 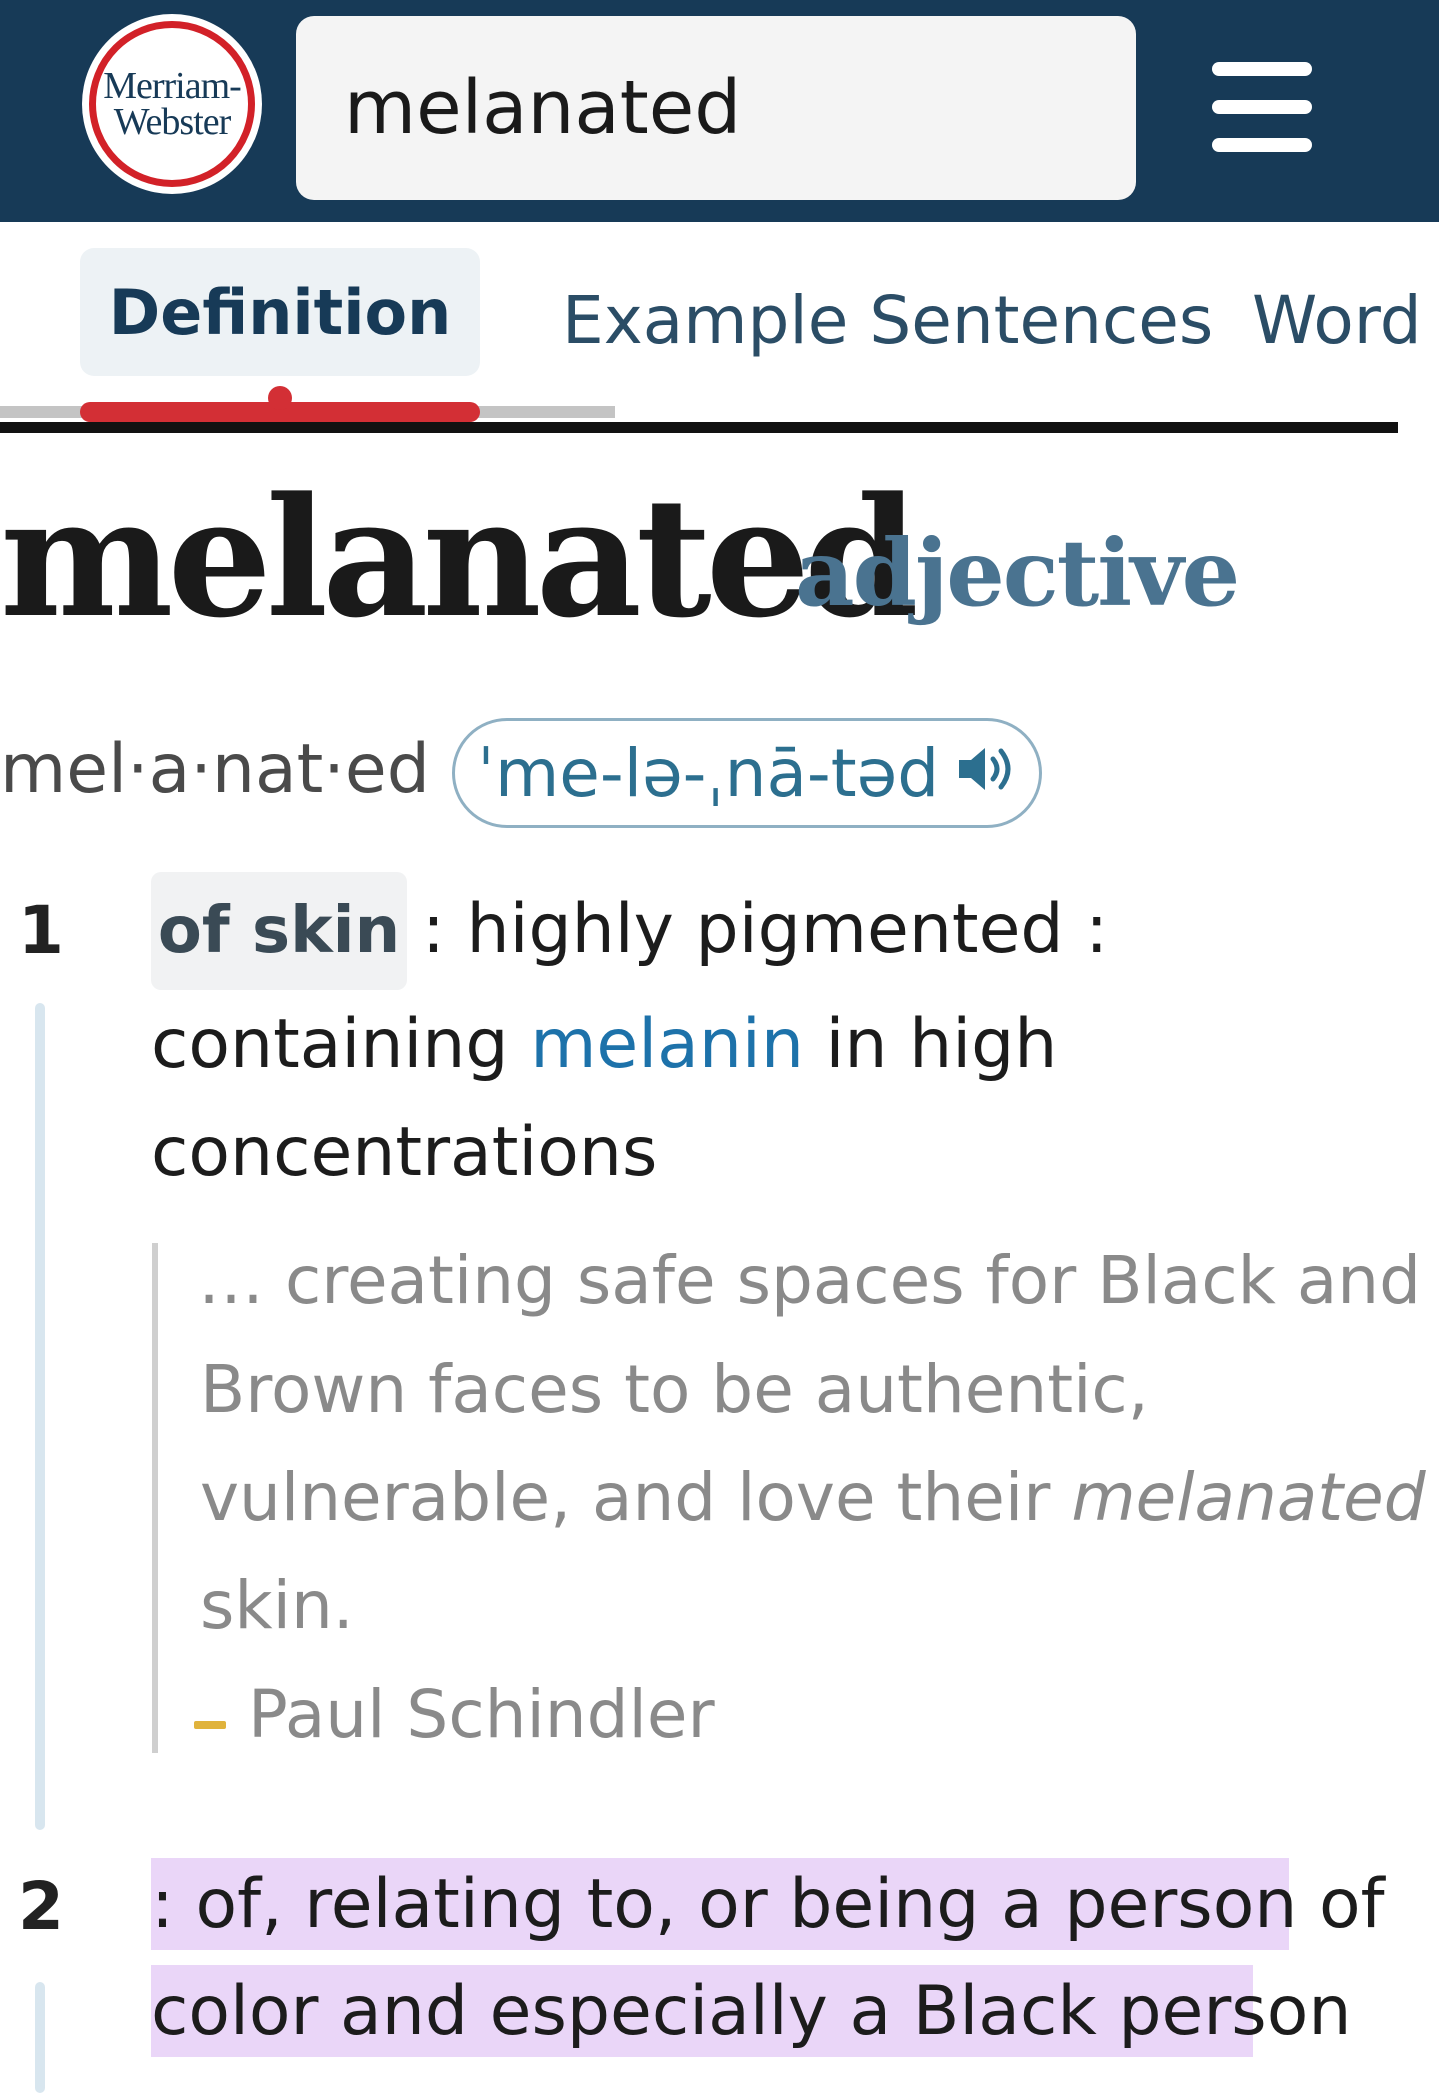 What do you see at coordinates (172, 122) in the screenshot?
I see `logo-text-line2: Webster` at bounding box center [172, 122].